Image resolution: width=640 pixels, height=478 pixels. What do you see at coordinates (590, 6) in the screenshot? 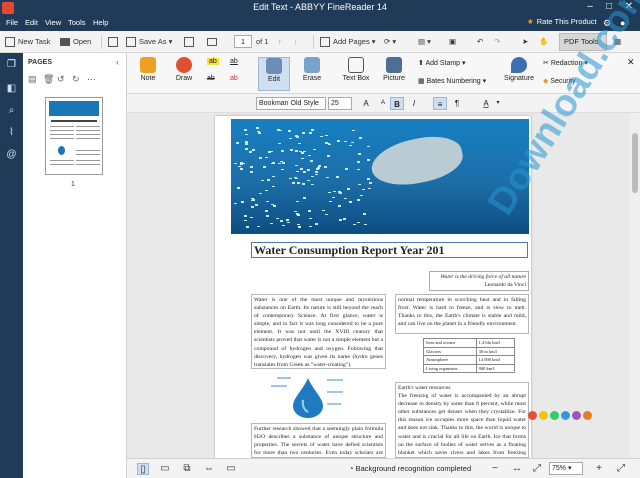
I see `minimize-button: –` at bounding box center [590, 6].